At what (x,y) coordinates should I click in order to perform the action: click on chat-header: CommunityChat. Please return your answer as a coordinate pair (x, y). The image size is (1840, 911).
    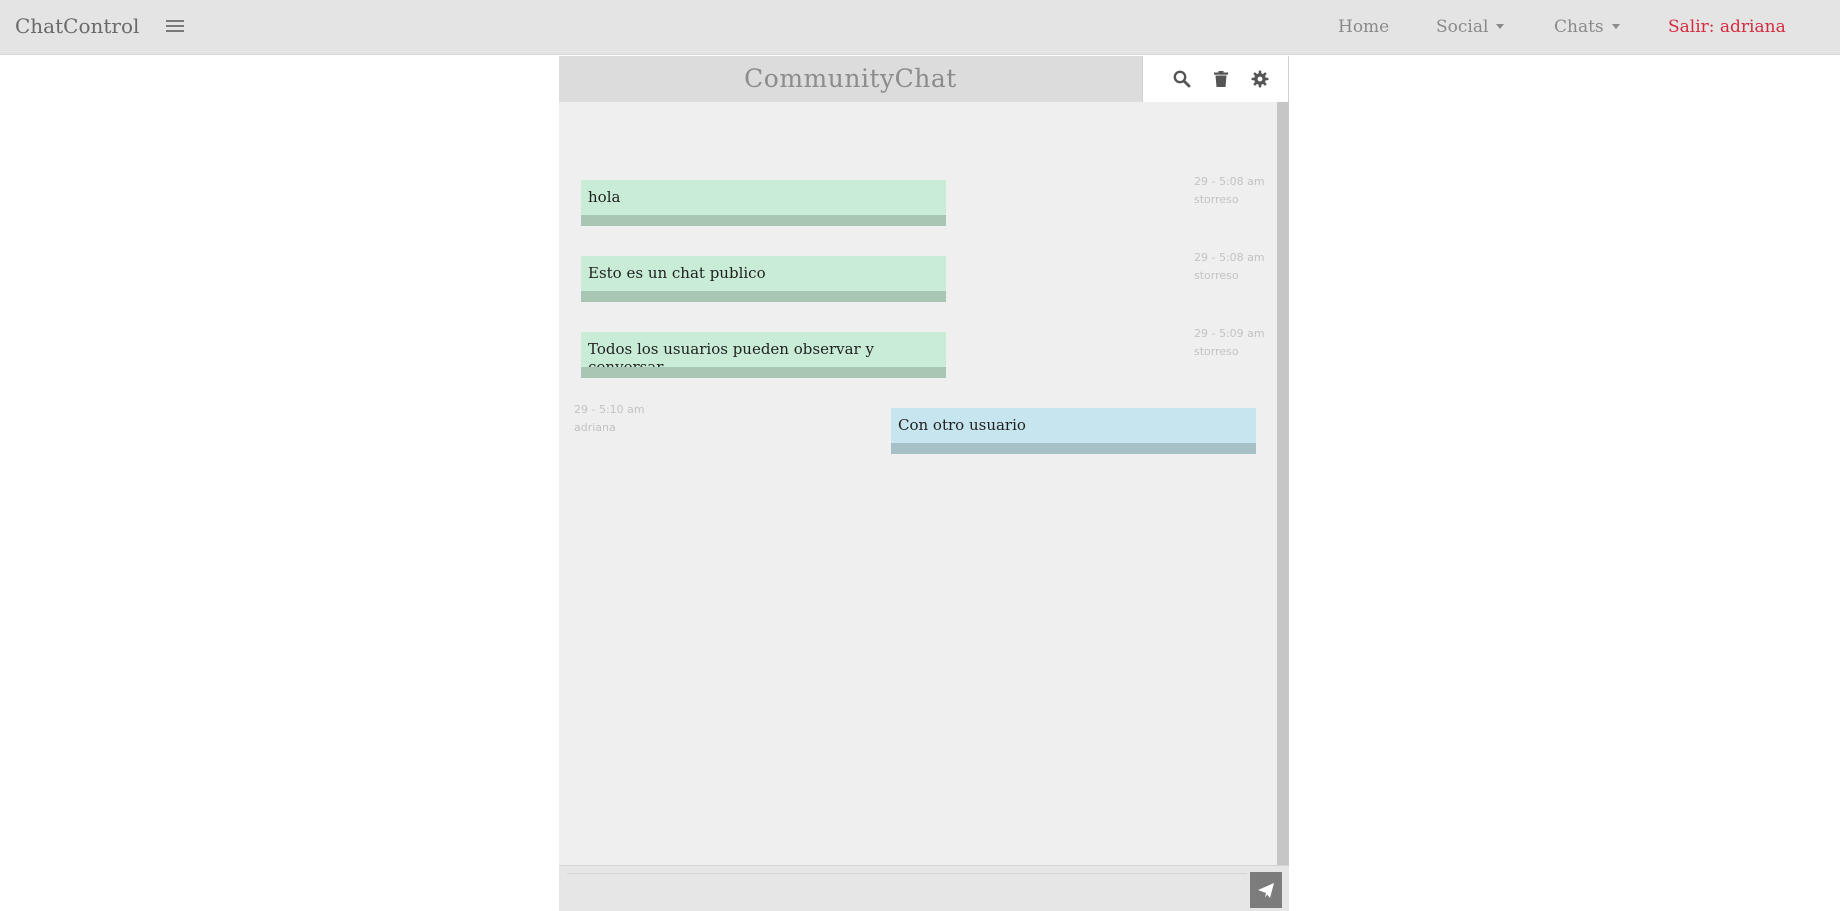
    Looking at the image, I should click on (924, 79).